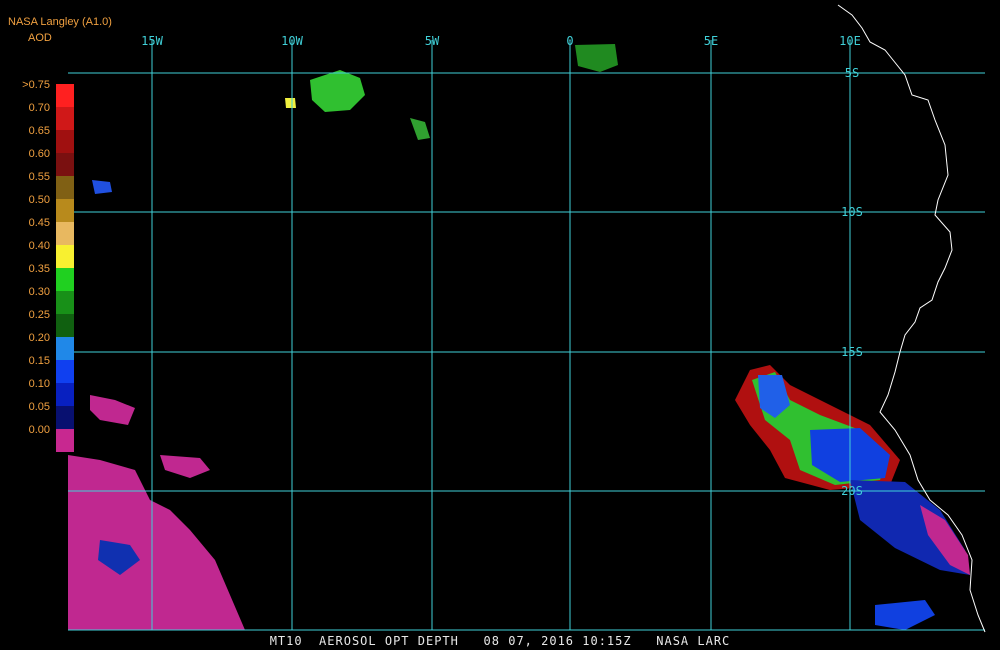 The width and height of the screenshot is (1000, 650). What do you see at coordinates (39, 131) in the screenshot?
I see `legend-label: 0.65` at bounding box center [39, 131].